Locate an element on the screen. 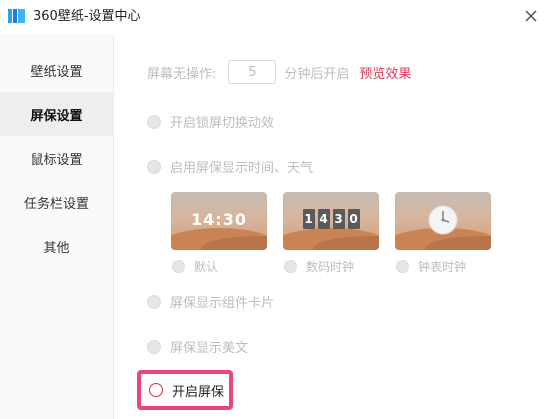 This screenshot has width=549, height=419. app-logo-icon is located at coordinates (16, 16).